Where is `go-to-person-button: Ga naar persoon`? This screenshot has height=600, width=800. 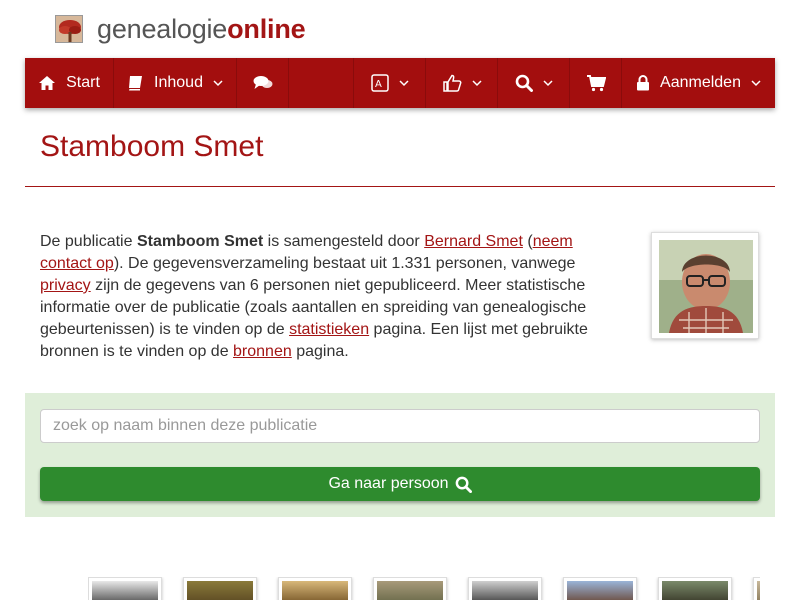
go-to-person-button: Ga naar persoon is located at coordinates (400, 484).